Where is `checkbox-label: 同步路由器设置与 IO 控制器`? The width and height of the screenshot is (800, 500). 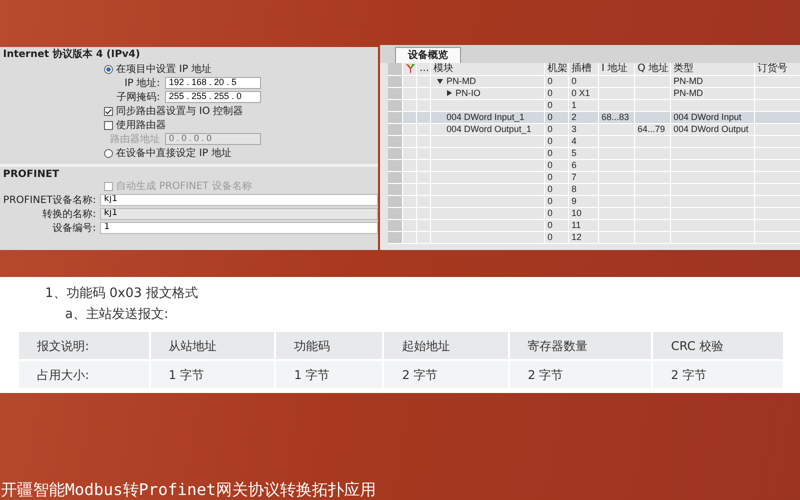
checkbox-label: 同步路由器设置与 IO 控制器 is located at coordinates (180, 111).